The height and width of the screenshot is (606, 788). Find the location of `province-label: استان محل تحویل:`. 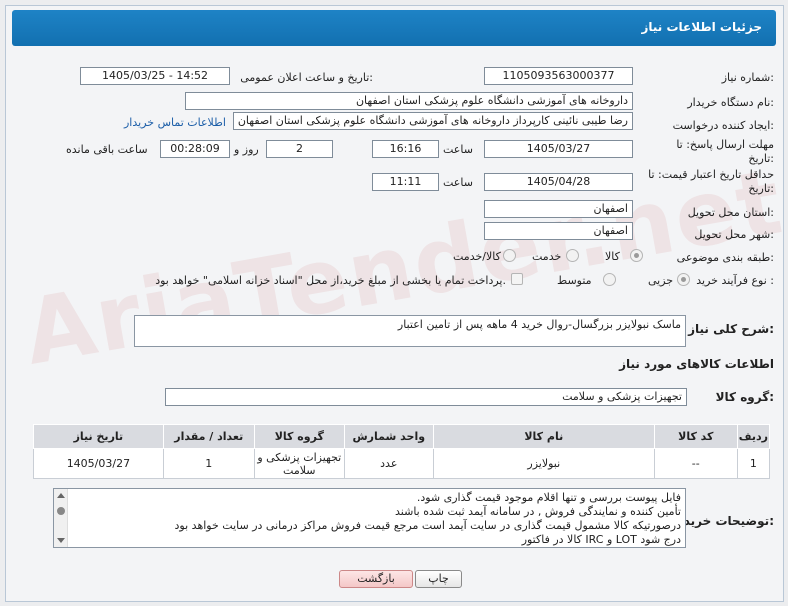

province-label: استان محل تحویل: is located at coordinates (730, 212).